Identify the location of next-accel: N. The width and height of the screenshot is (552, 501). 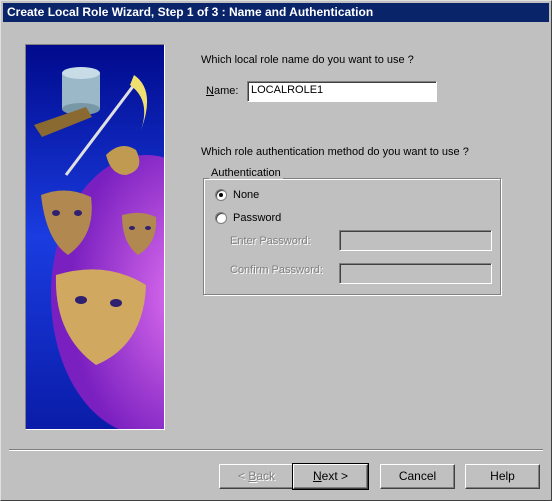
(317, 476).